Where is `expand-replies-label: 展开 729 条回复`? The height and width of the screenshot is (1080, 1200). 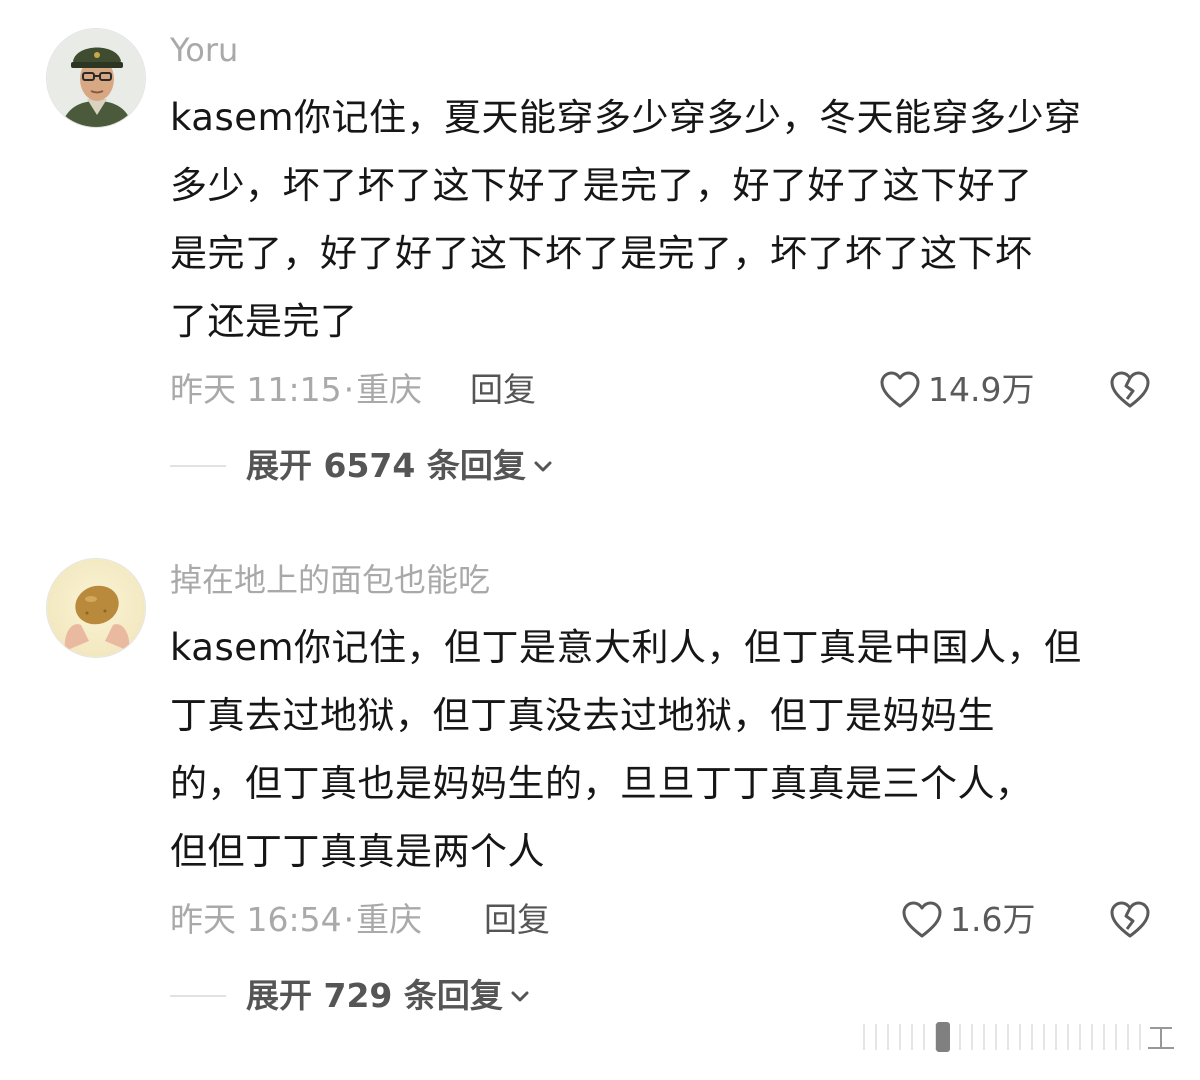 expand-replies-label: 展开 729 条回复 is located at coordinates (374, 995).